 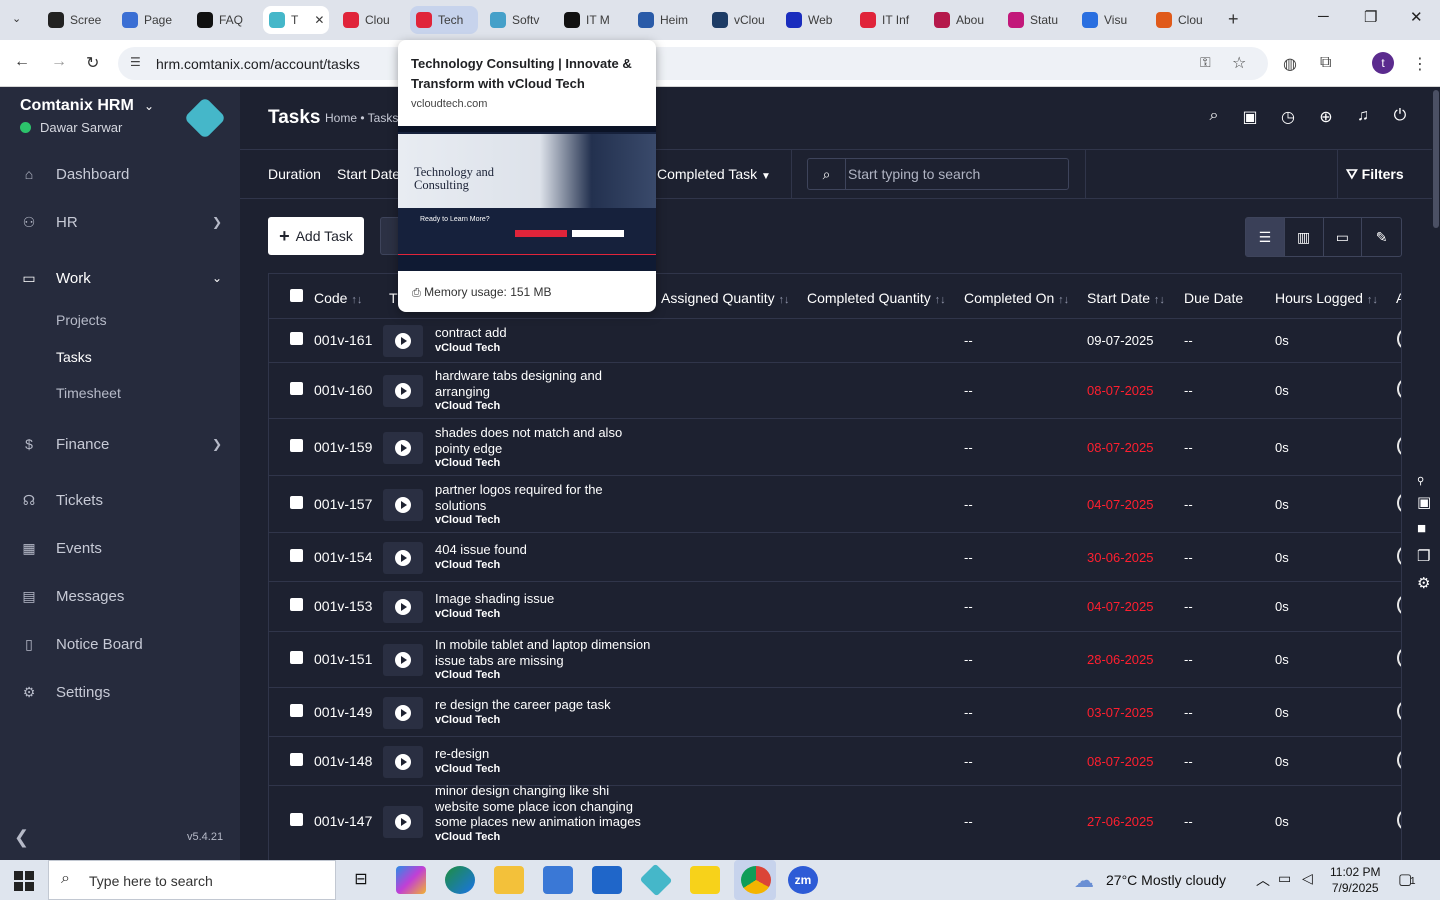 What do you see at coordinates (343, 447) in the screenshot?
I see `task-code: 001v-159` at bounding box center [343, 447].